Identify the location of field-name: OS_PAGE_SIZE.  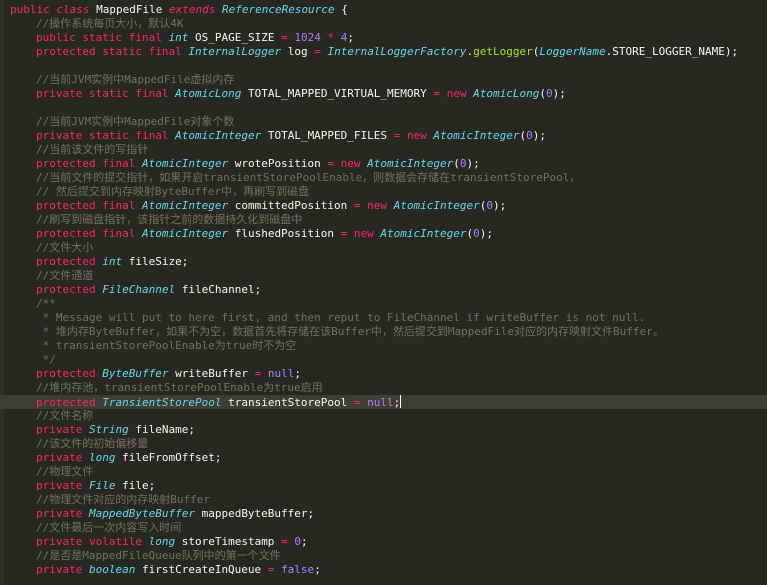
(235, 37).